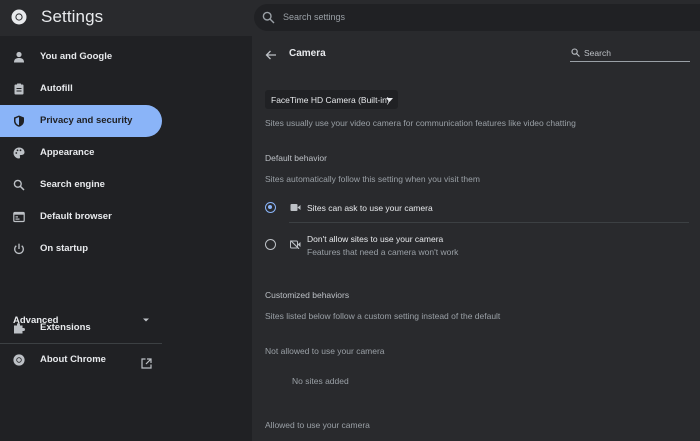 The image size is (700, 441). Describe the element at coordinates (19, 249) in the screenshot. I see `power-icon` at that location.